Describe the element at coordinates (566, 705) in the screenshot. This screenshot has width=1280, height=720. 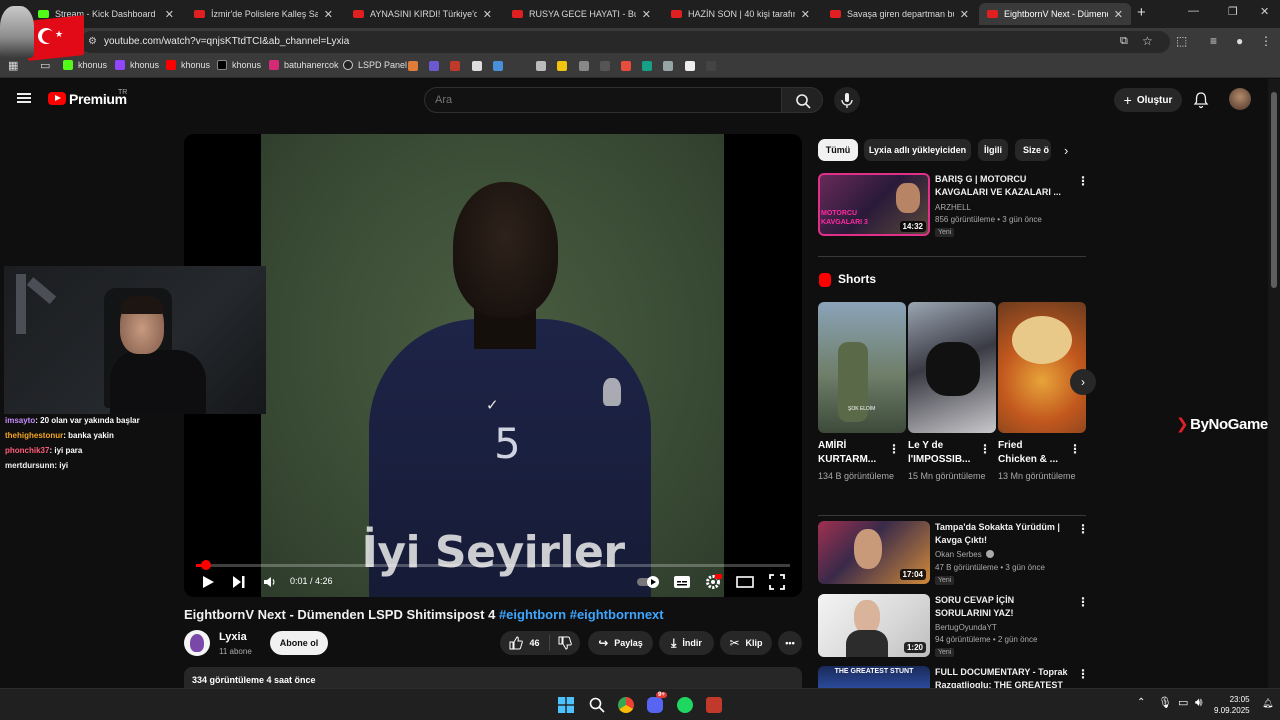
I see `windows-start-icon` at that location.